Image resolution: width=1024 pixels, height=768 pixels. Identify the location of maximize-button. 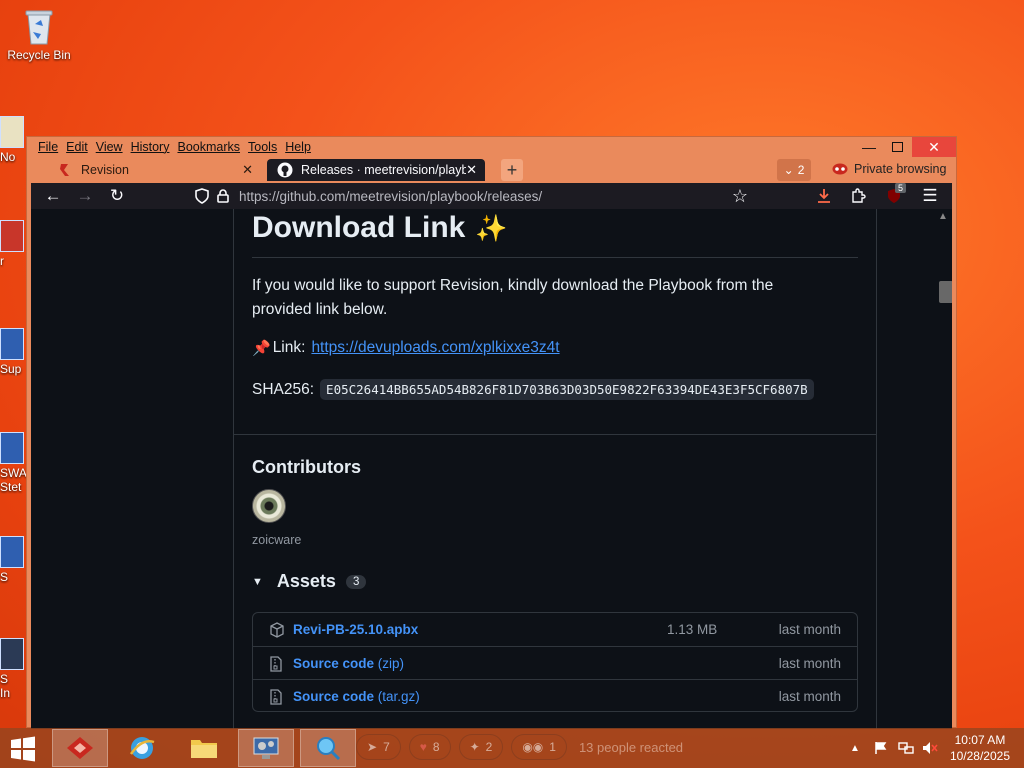
(897, 147).